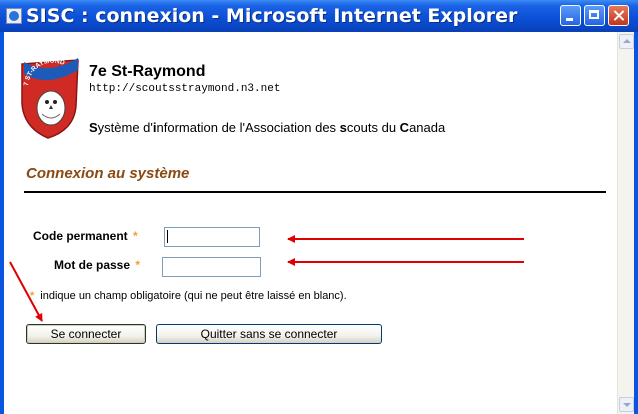 This screenshot has height=414, width=638. I want to click on section-divider, so click(315, 192).